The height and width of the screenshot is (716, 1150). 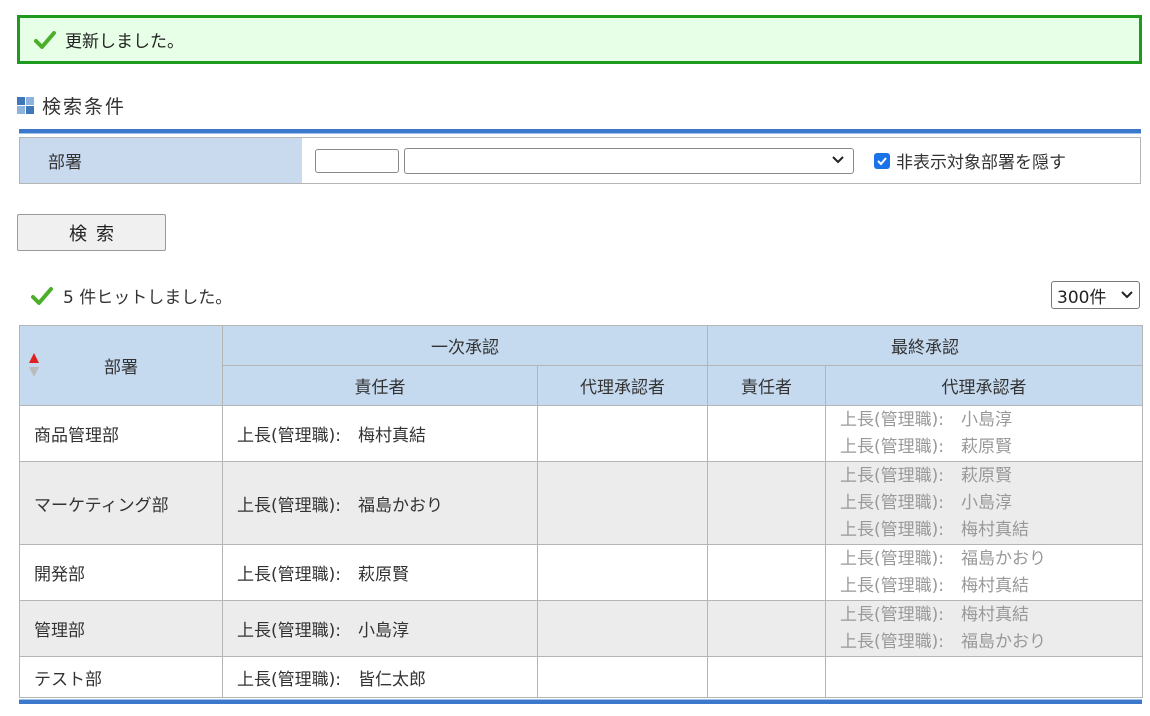 What do you see at coordinates (1082, 297) in the screenshot?
I see `per-page-value: 300件` at bounding box center [1082, 297].